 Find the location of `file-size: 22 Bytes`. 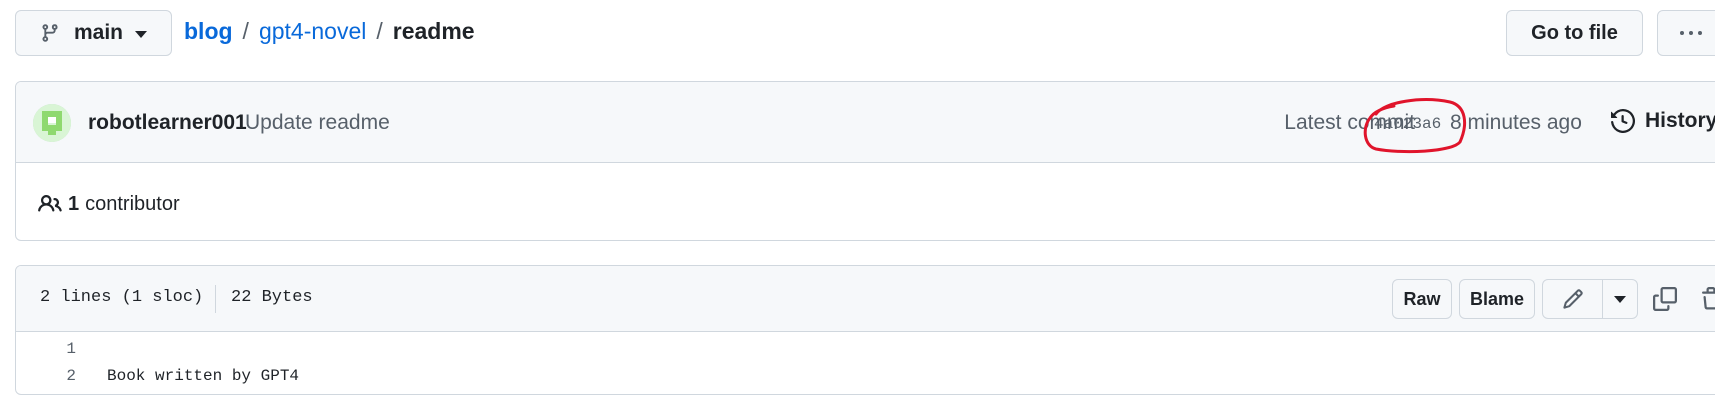

file-size: 22 Bytes is located at coordinates (272, 297).